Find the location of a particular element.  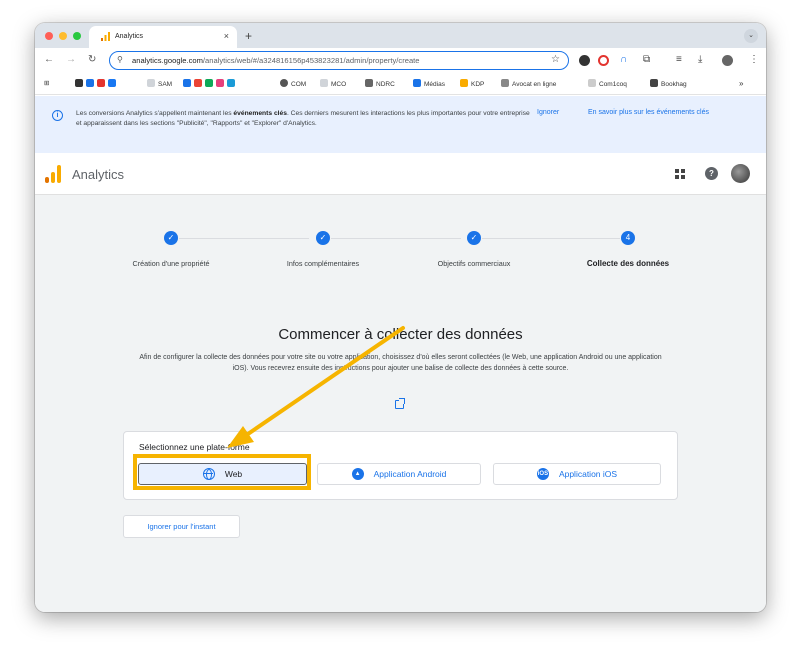

reload-icon: ↻ is located at coordinates (92, 59).